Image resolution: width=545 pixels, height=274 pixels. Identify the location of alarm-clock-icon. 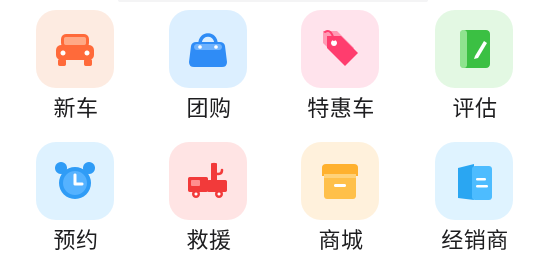
(75, 180).